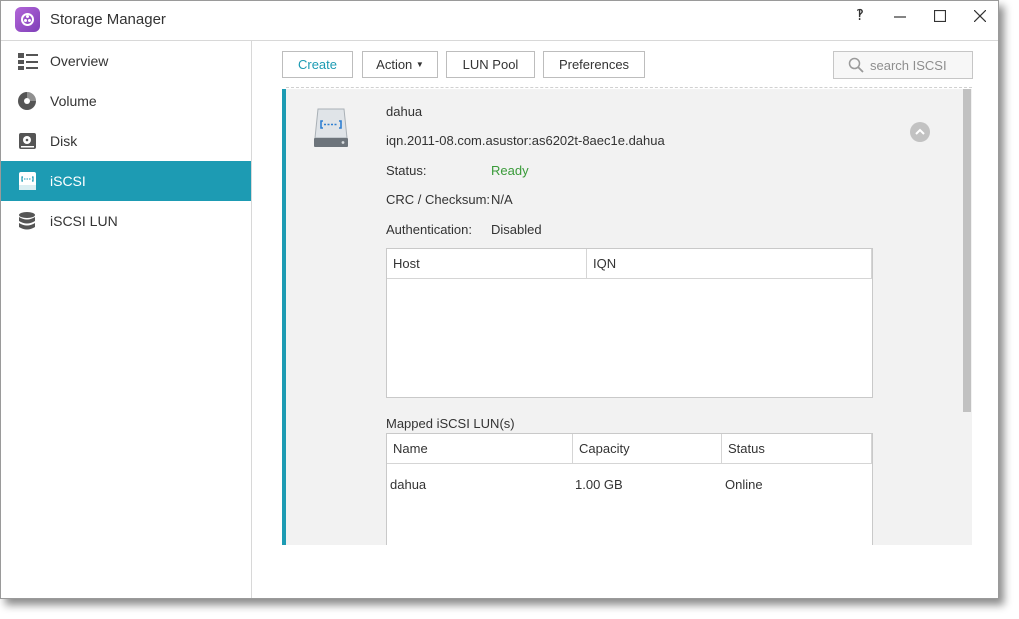 Image resolution: width=1019 pixels, height=619 pixels. What do you see at coordinates (404, 111) in the screenshot?
I see `target-name: dahua` at bounding box center [404, 111].